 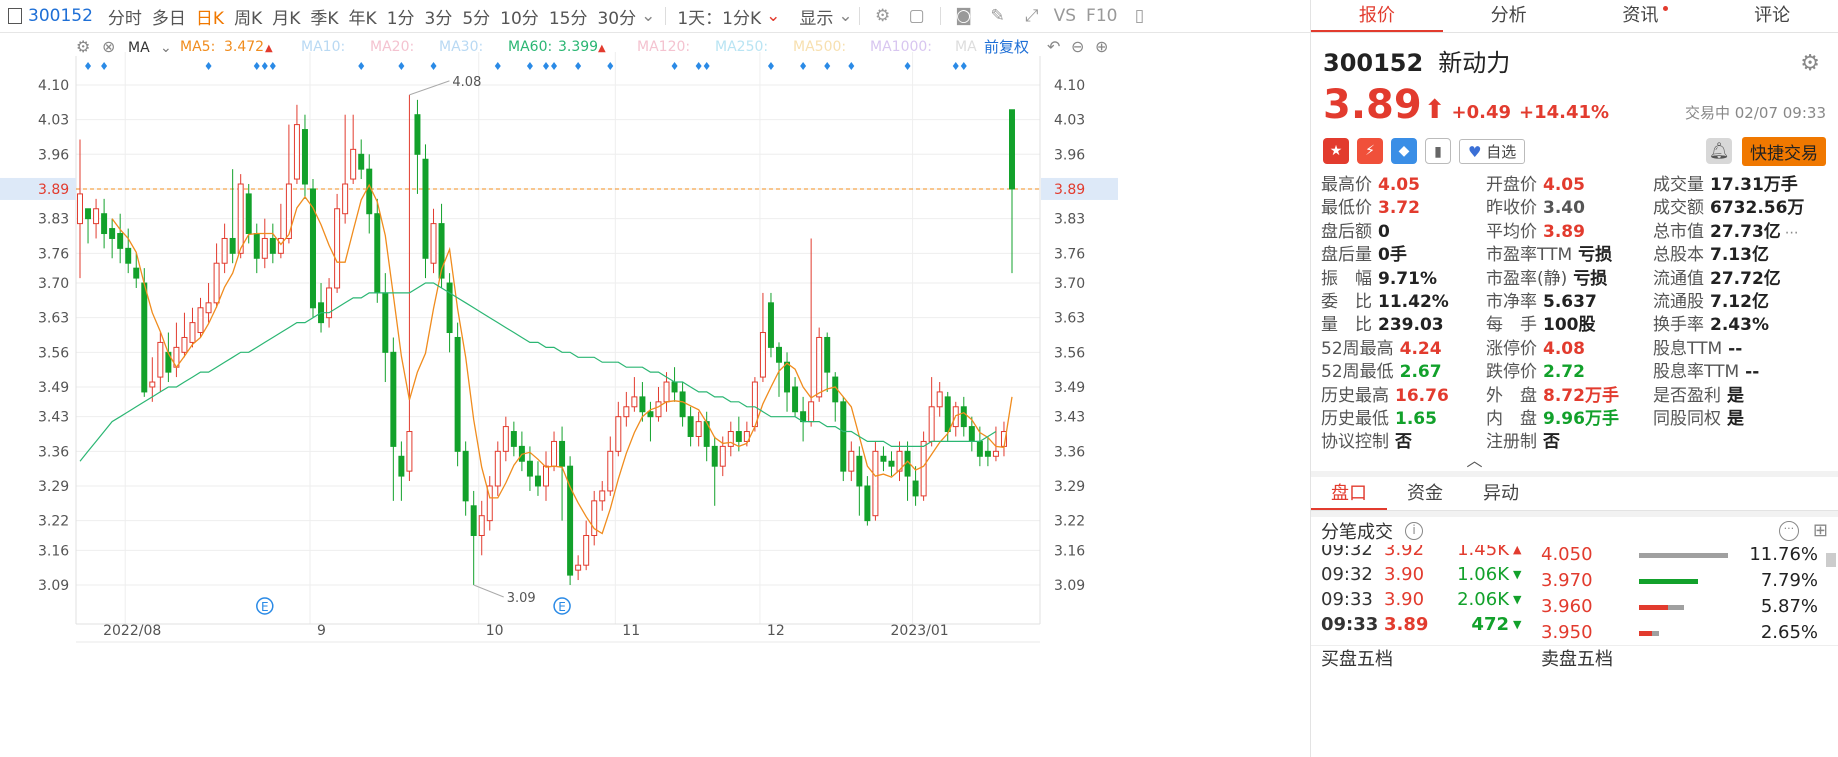 What do you see at coordinates (964, 16) in the screenshot?
I see `camera-icon: ◙` at bounding box center [964, 16].